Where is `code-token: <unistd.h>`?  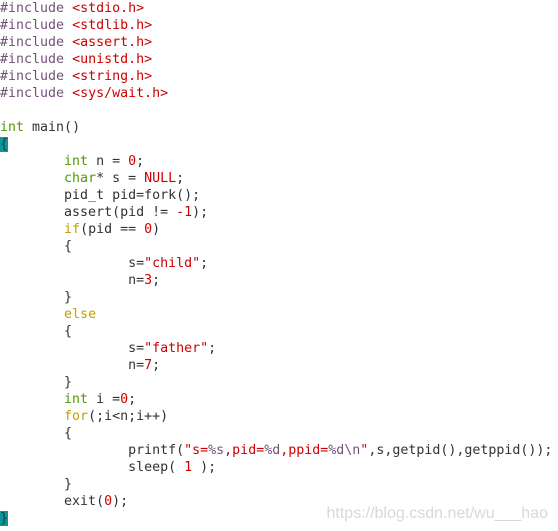 code-token: <unistd.h> is located at coordinates (112, 59).